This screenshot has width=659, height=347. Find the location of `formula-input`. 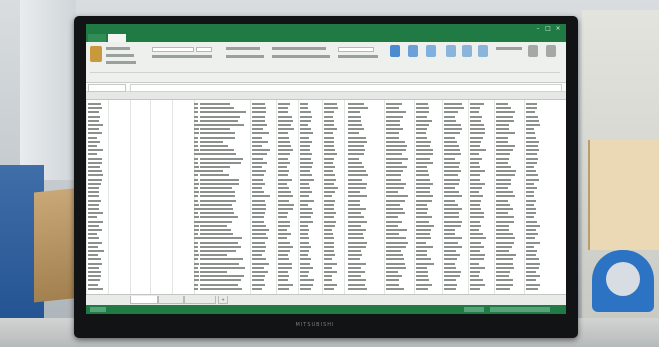

formula-input is located at coordinates (346, 88).